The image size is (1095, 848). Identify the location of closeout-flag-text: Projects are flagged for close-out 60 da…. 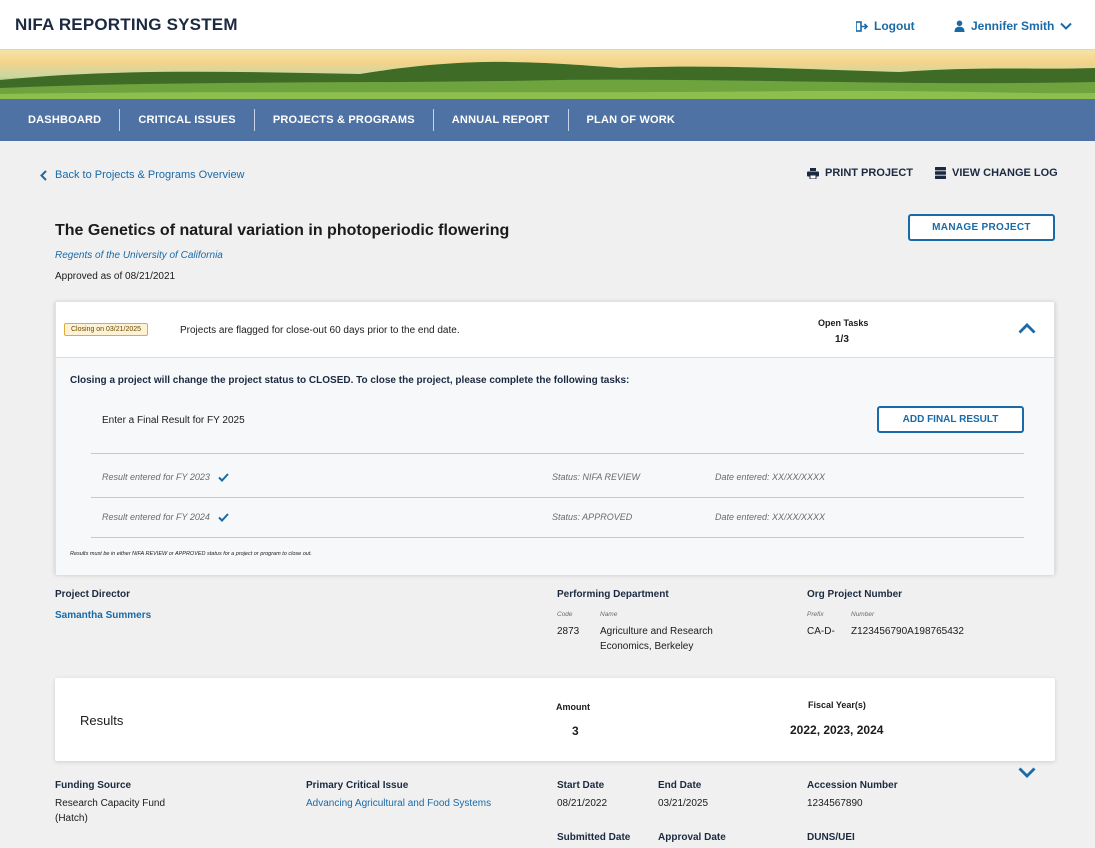
(320, 330).